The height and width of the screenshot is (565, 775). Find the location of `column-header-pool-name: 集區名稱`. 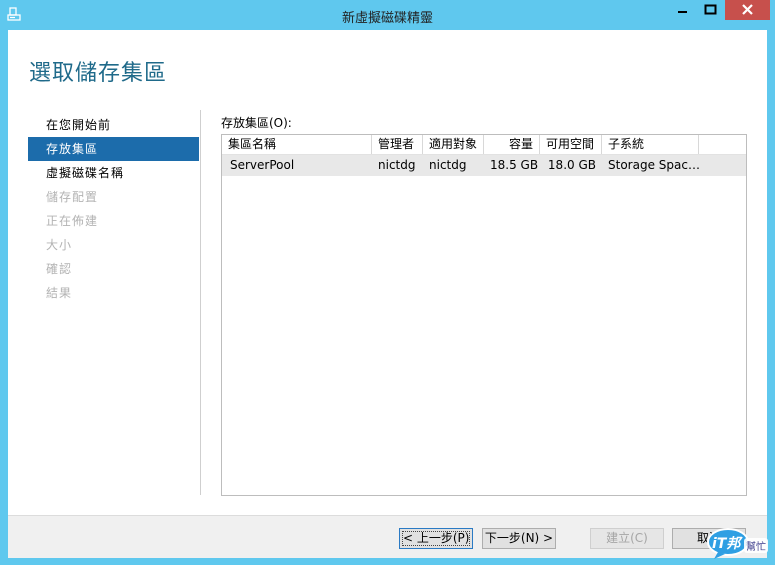

column-header-pool-name: 集區名稱 is located at coordinates (297, 144).